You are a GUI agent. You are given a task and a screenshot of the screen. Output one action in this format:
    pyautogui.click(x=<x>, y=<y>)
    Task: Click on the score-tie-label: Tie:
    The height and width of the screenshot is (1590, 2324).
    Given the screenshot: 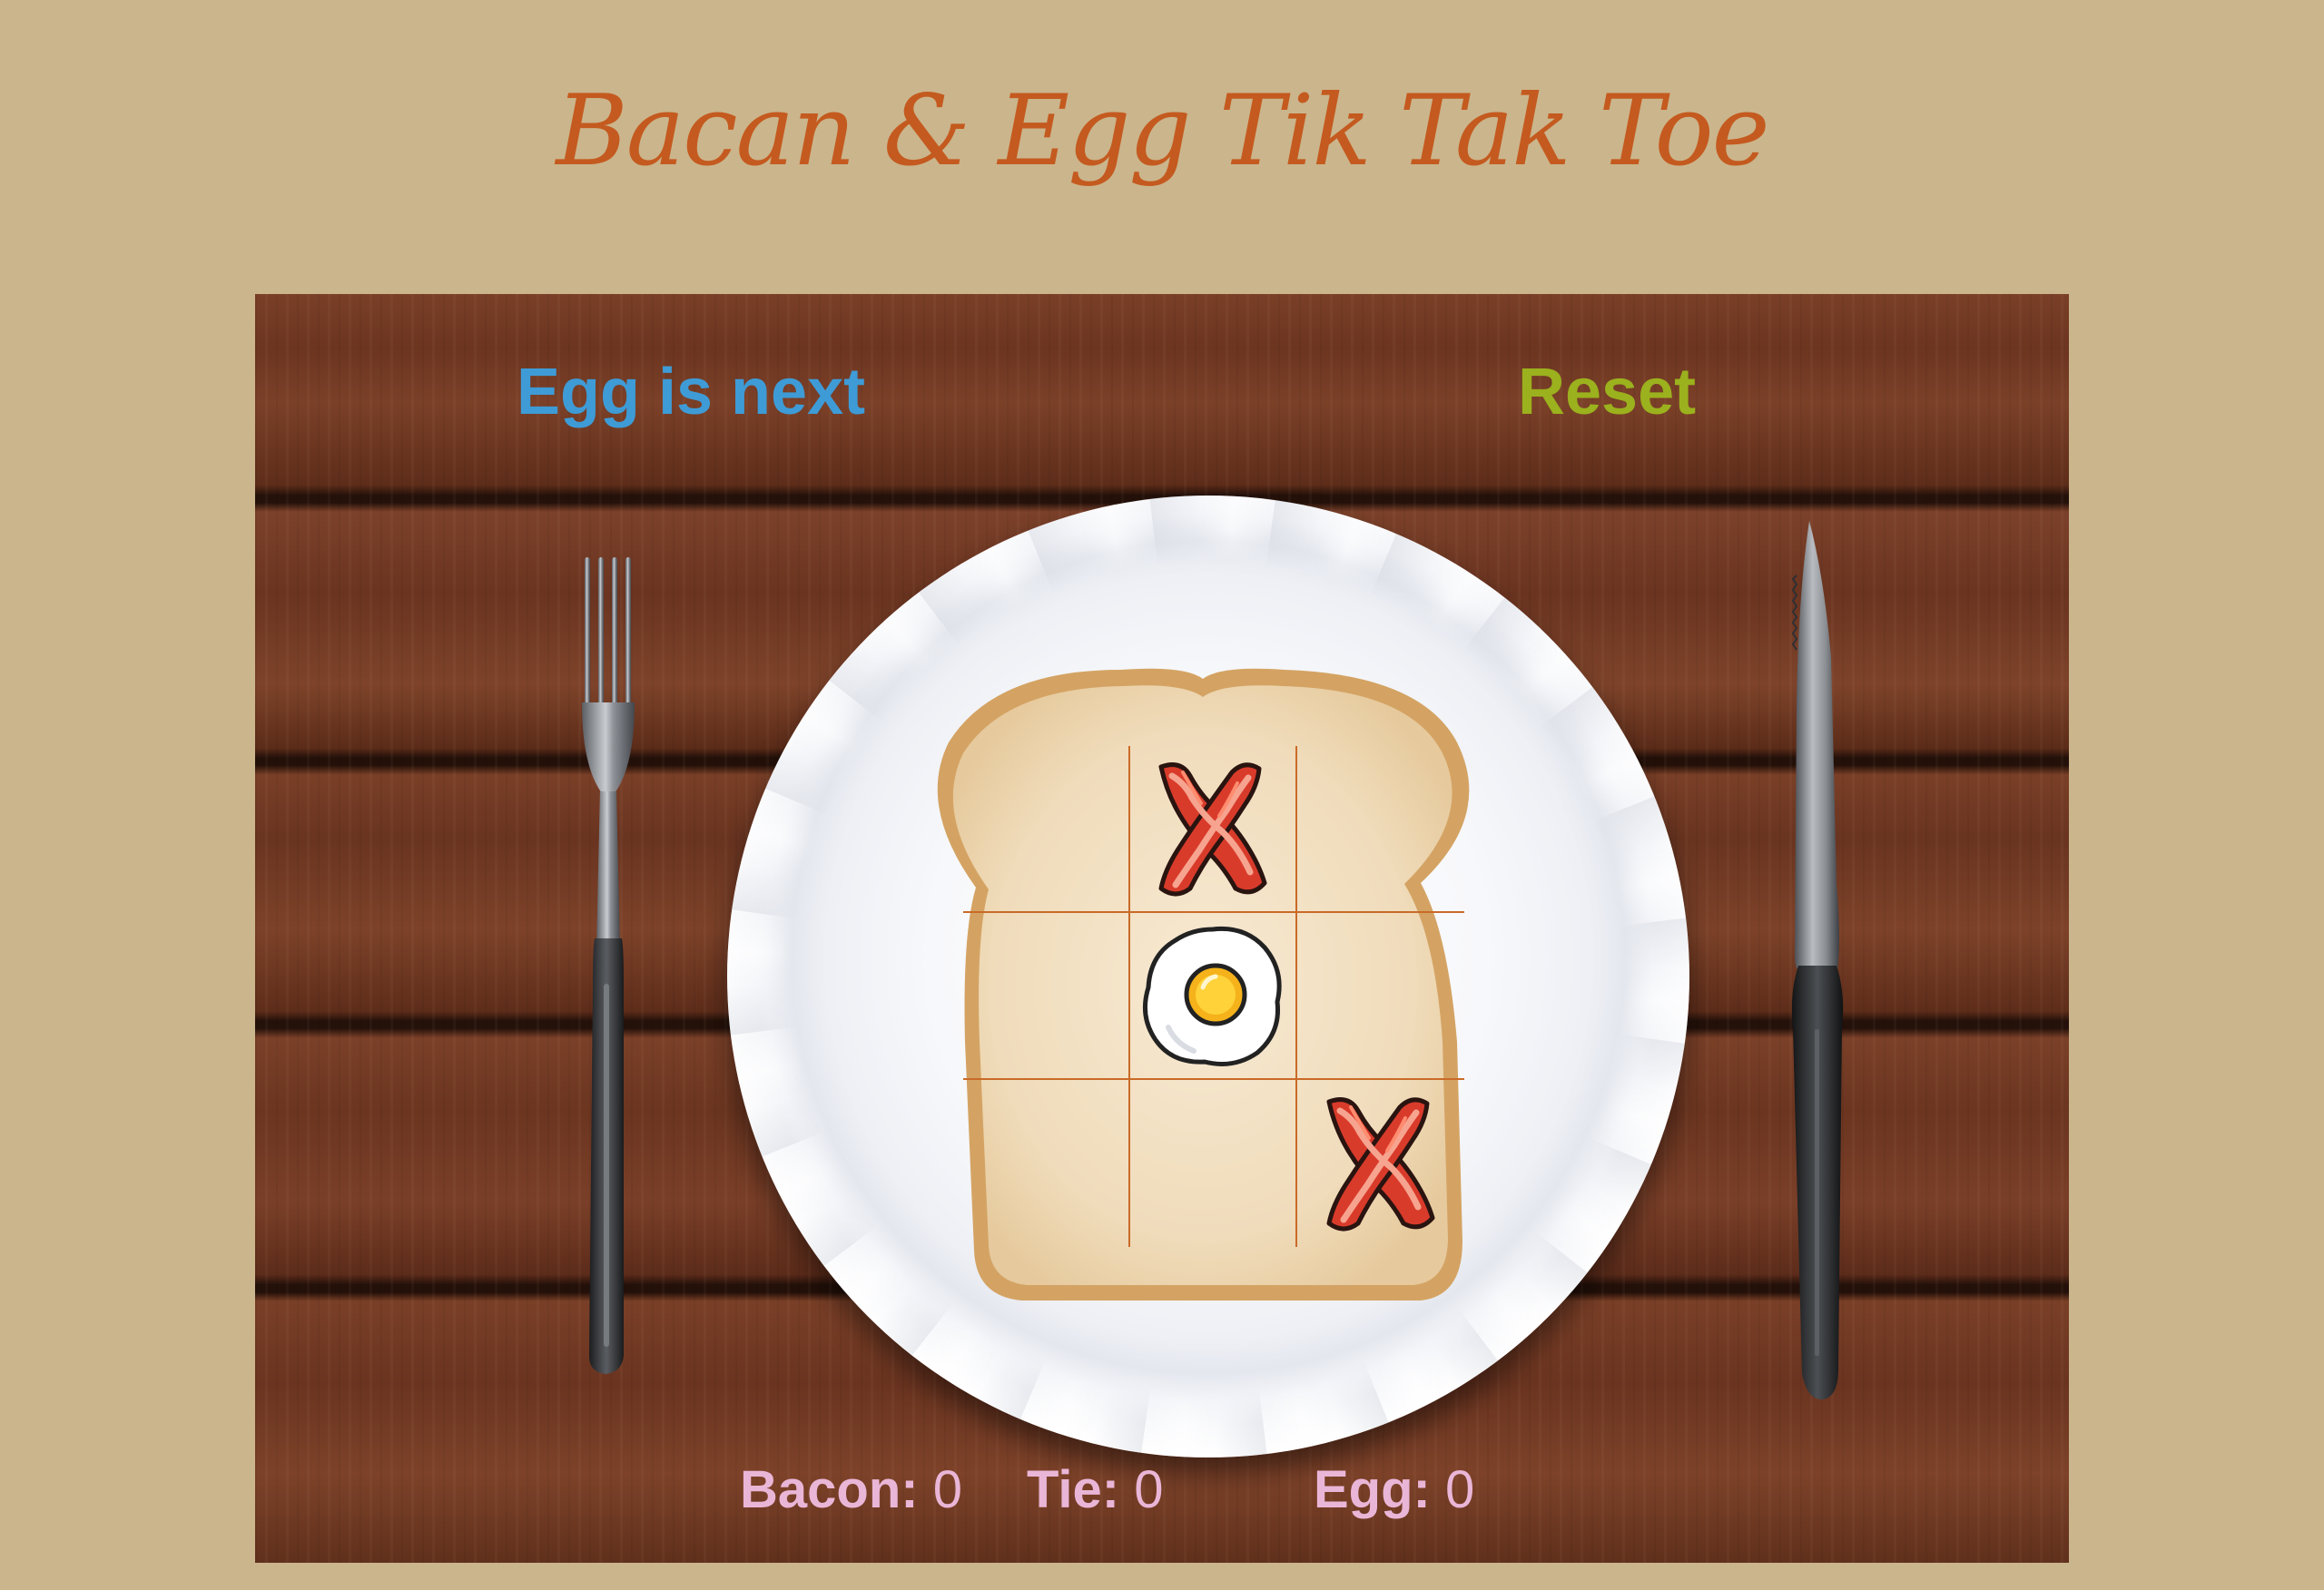 What is the action you would take?
    pyautogui.click(x=1073, y=1489)
    